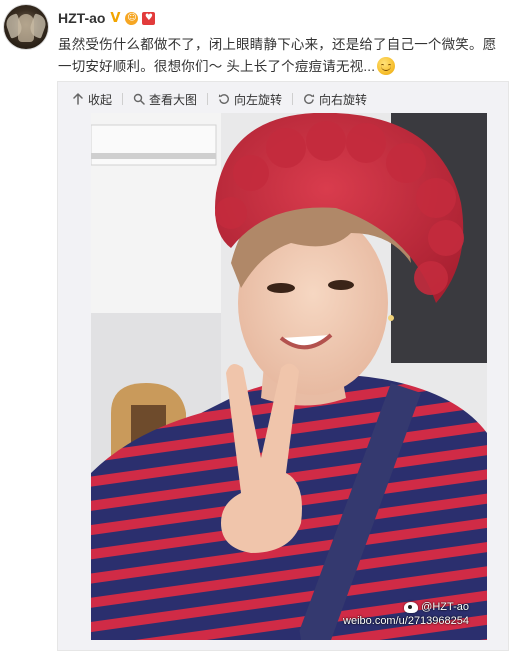 The image size is (517, 651). I want to click on collapse-button: 收起, so click(92, 99).